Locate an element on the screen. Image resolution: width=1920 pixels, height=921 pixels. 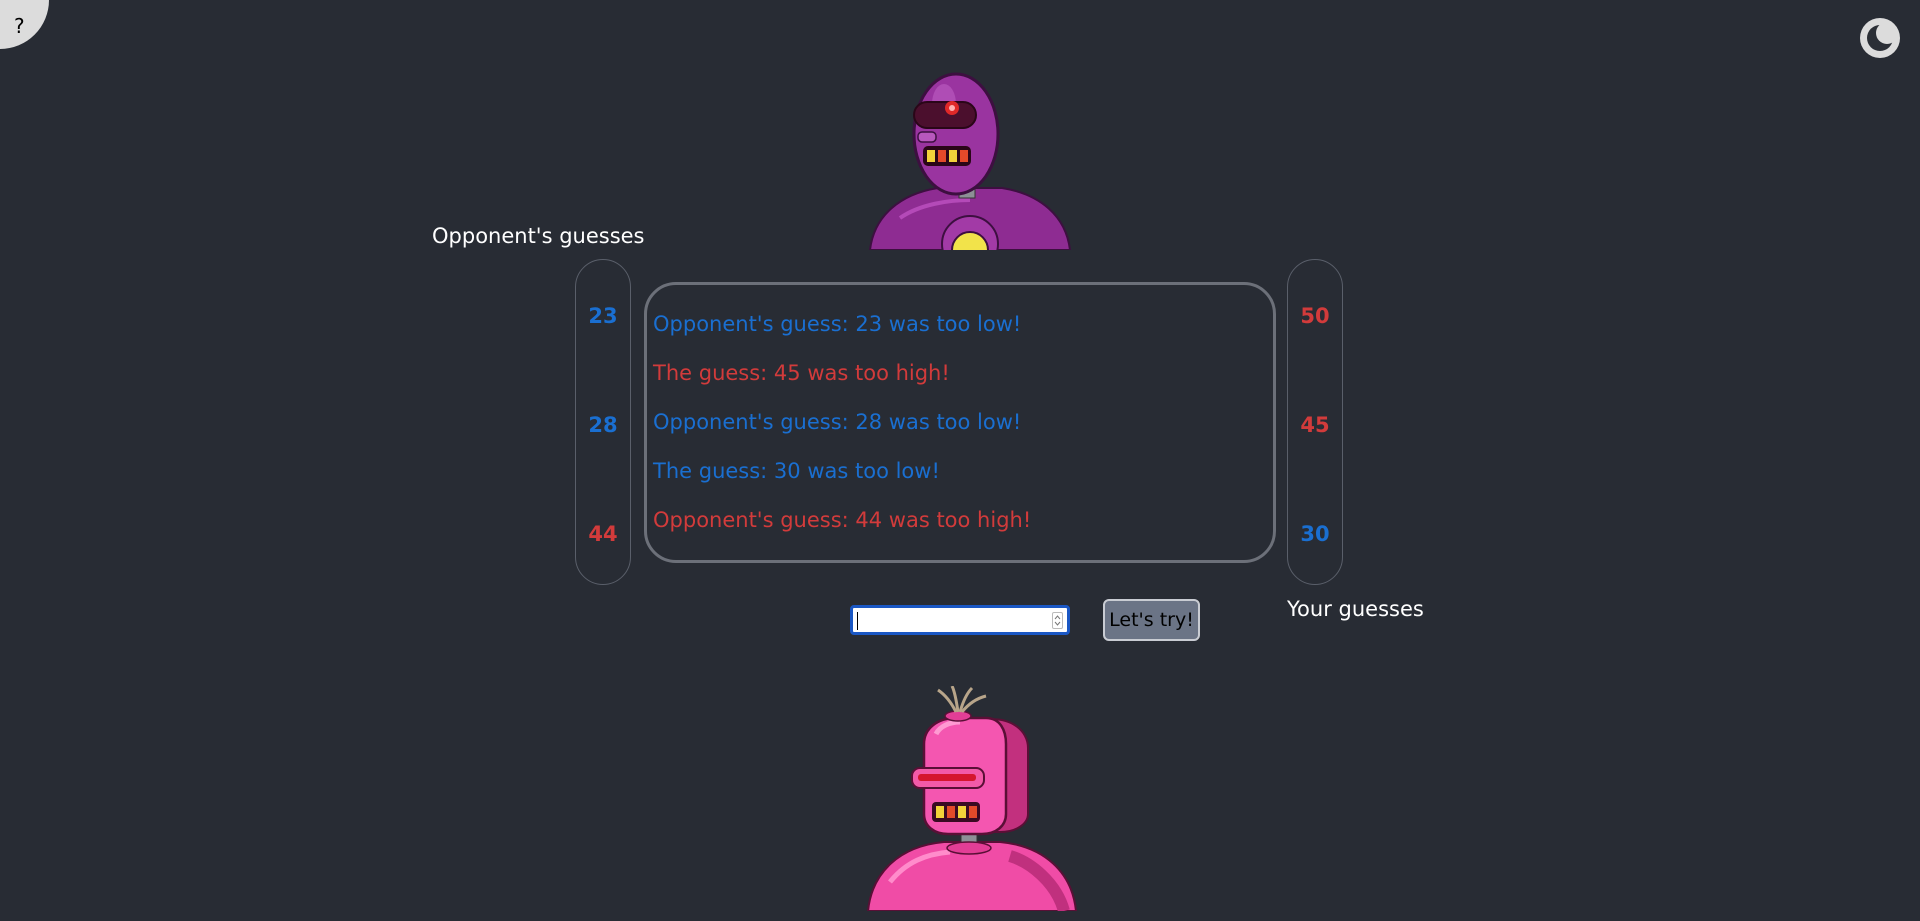
guess-number-input is located at coordinates (960, 620).